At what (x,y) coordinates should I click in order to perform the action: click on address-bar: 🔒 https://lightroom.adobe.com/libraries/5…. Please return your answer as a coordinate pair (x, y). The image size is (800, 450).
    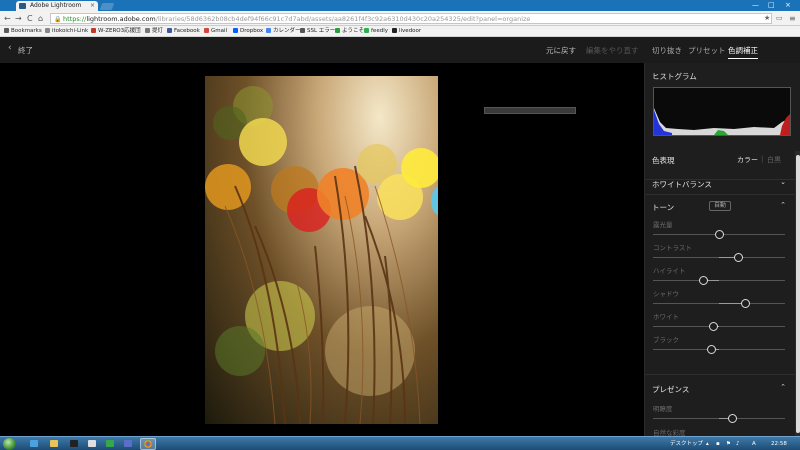
    Looking at the image, I should click on (411, 18).